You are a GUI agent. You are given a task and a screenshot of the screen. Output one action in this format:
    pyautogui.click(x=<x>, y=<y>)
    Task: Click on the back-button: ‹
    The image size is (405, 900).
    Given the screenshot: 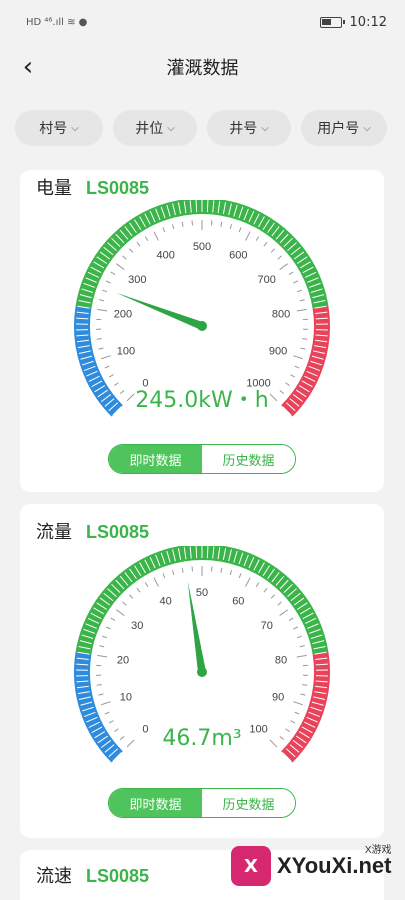 What is the action you would take?
    pyautogui.click(x=28, y=67)
    